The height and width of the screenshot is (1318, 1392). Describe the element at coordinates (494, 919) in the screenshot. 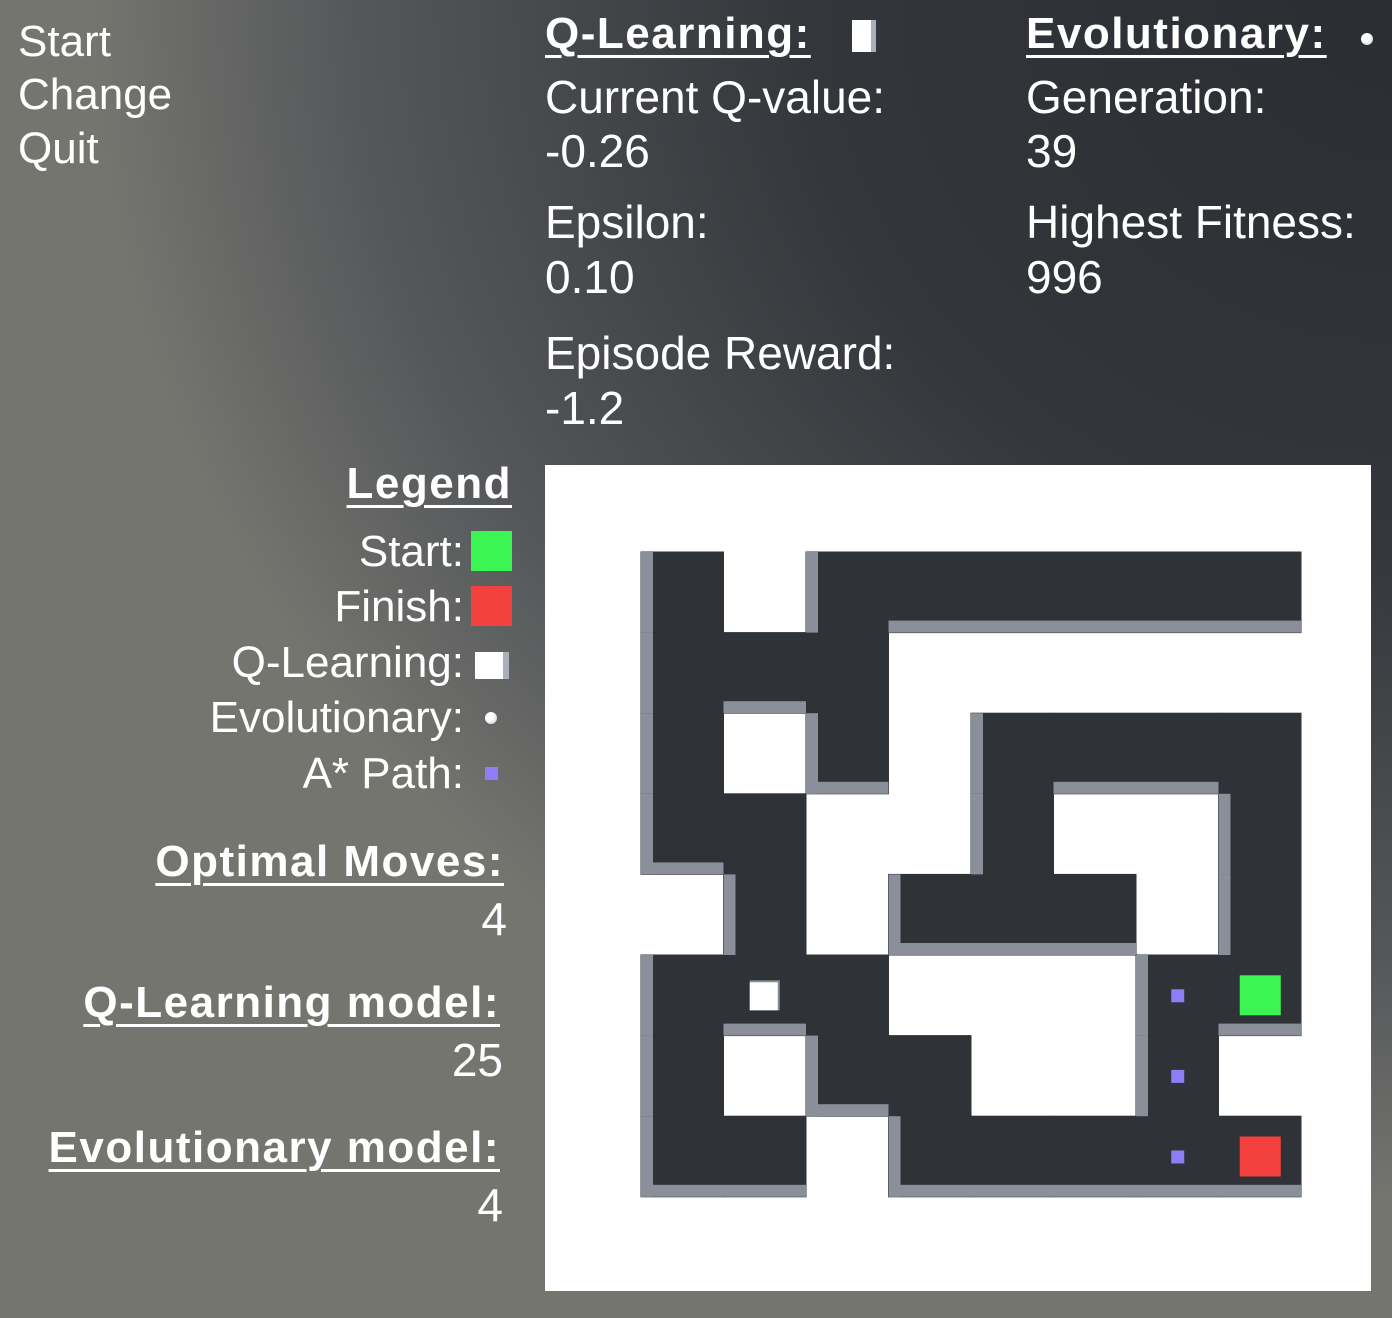

I see `optimal-moves-value: 4` at that location.